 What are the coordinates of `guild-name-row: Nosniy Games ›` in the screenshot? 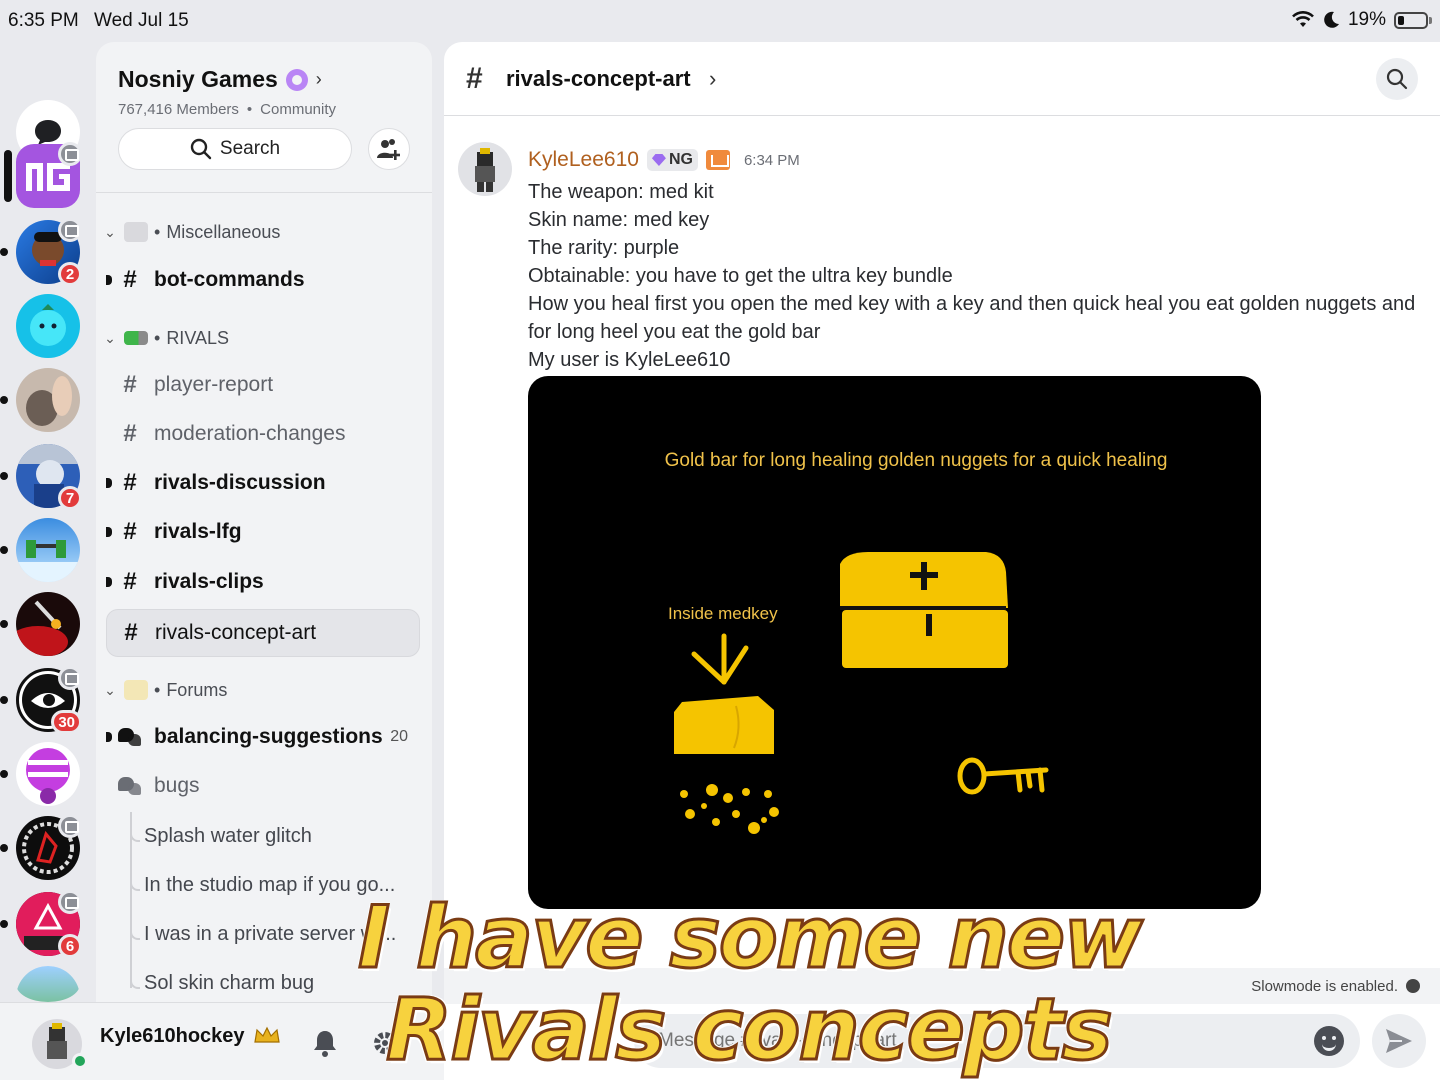 It's located at (227, 79).